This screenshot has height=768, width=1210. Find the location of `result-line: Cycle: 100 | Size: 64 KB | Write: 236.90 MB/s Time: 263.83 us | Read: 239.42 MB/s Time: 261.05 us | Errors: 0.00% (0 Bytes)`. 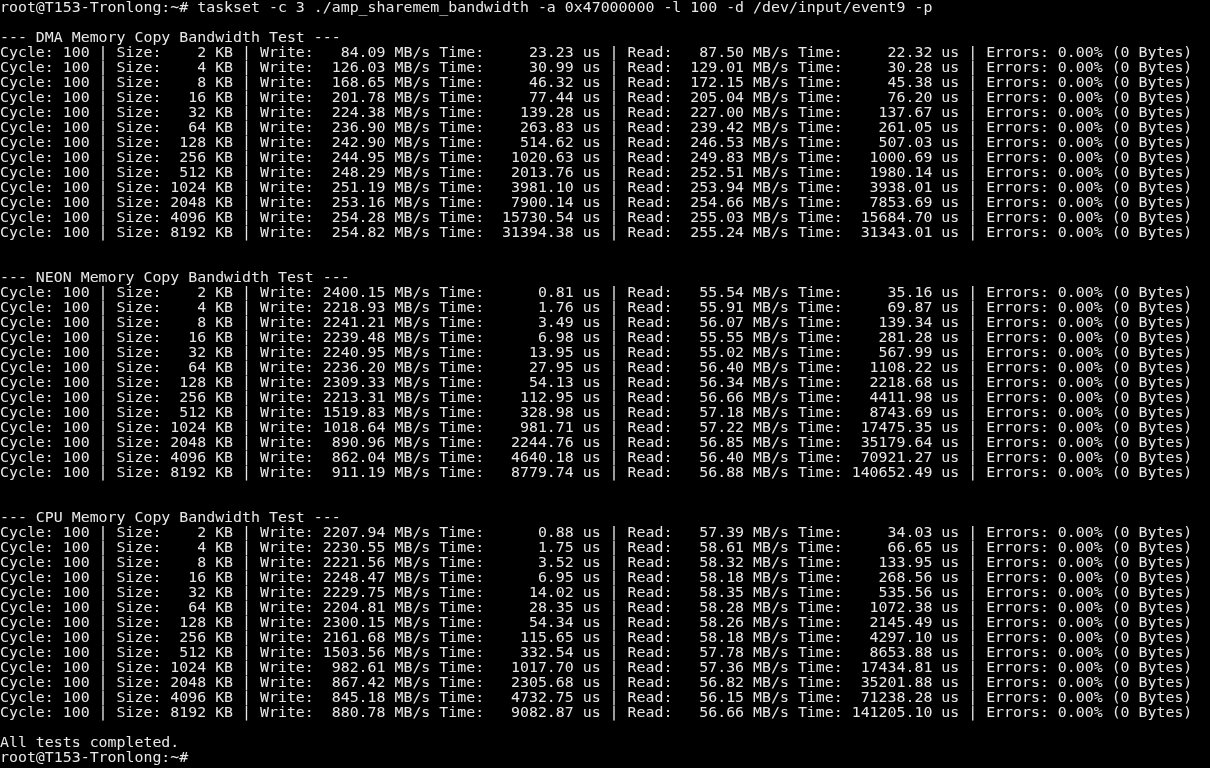

result-line: Cycle: 100 | Size: 64 KB | Write: 236.90 MB/s Time: 263.83 us | Read: 239.42 MB/s Time: 261.05 us | Errors: 0.00% (0 Bytes) is located at coordinates (596, 127).